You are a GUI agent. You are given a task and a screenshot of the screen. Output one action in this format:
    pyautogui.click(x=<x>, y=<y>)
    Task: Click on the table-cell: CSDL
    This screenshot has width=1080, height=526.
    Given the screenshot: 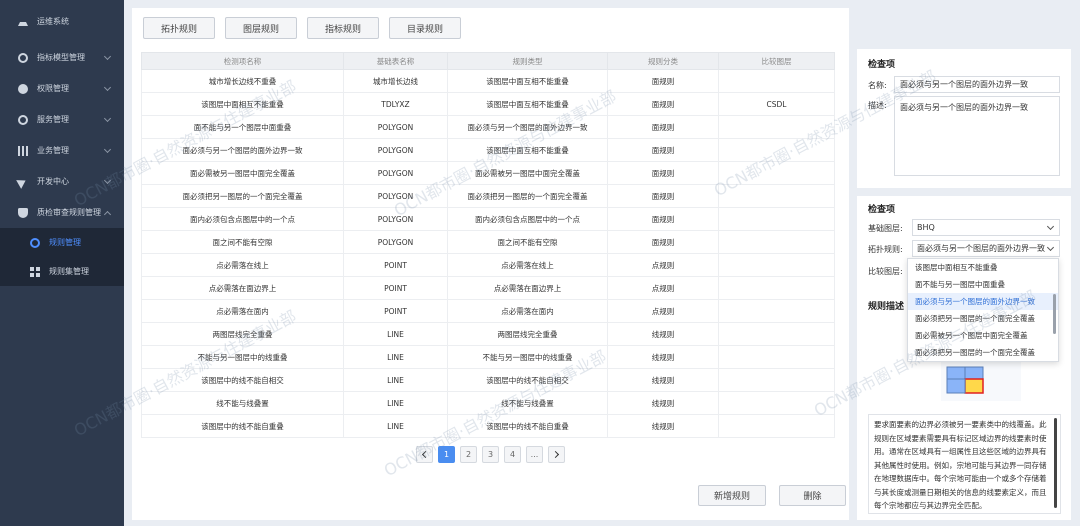 What is the action you would take?
    pyautogui.click(x=776, y=104)
    